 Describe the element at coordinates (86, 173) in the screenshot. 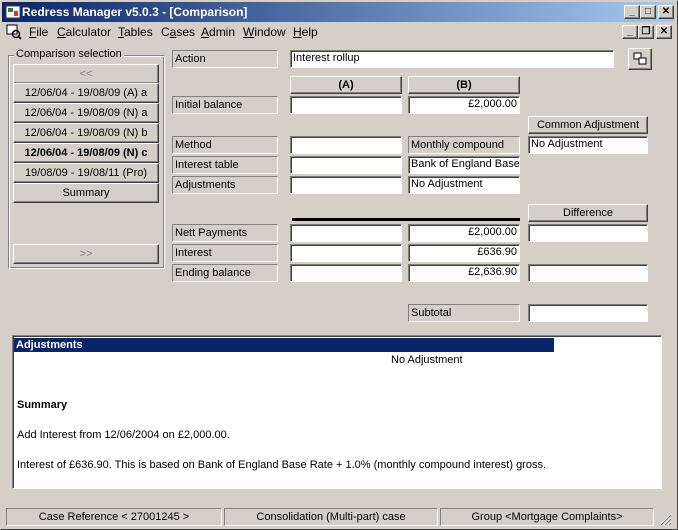

I see `selection-item-5: 19/08/09 - 19/08/11 (Pro)` at that location.